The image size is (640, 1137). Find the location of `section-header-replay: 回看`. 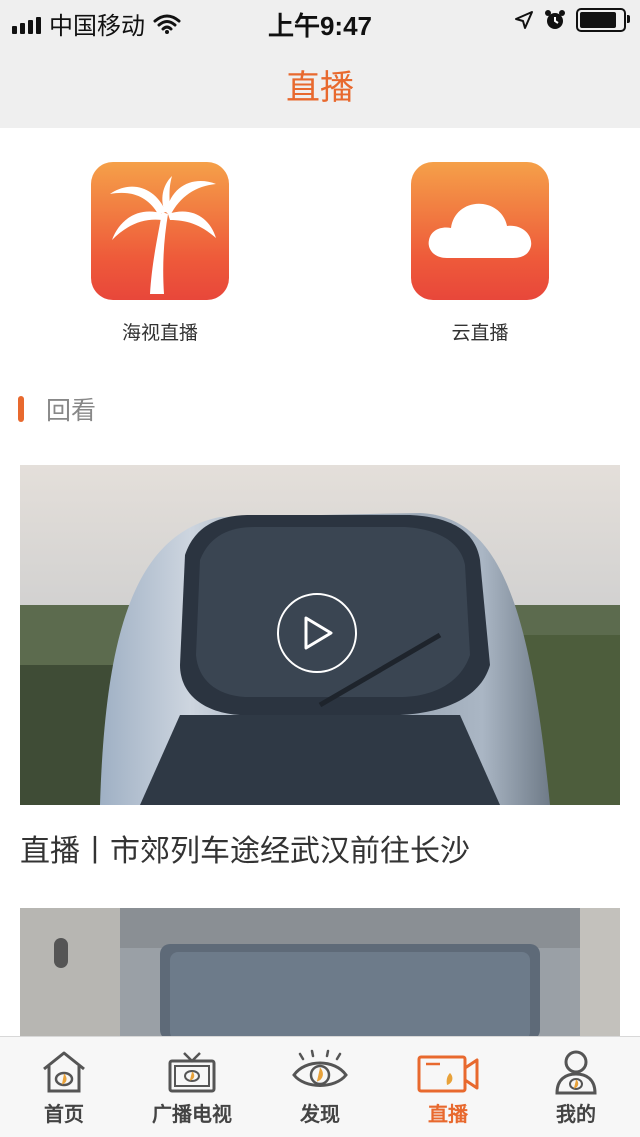

section-header-replay: 回看 is located at coordinates (57, 409).